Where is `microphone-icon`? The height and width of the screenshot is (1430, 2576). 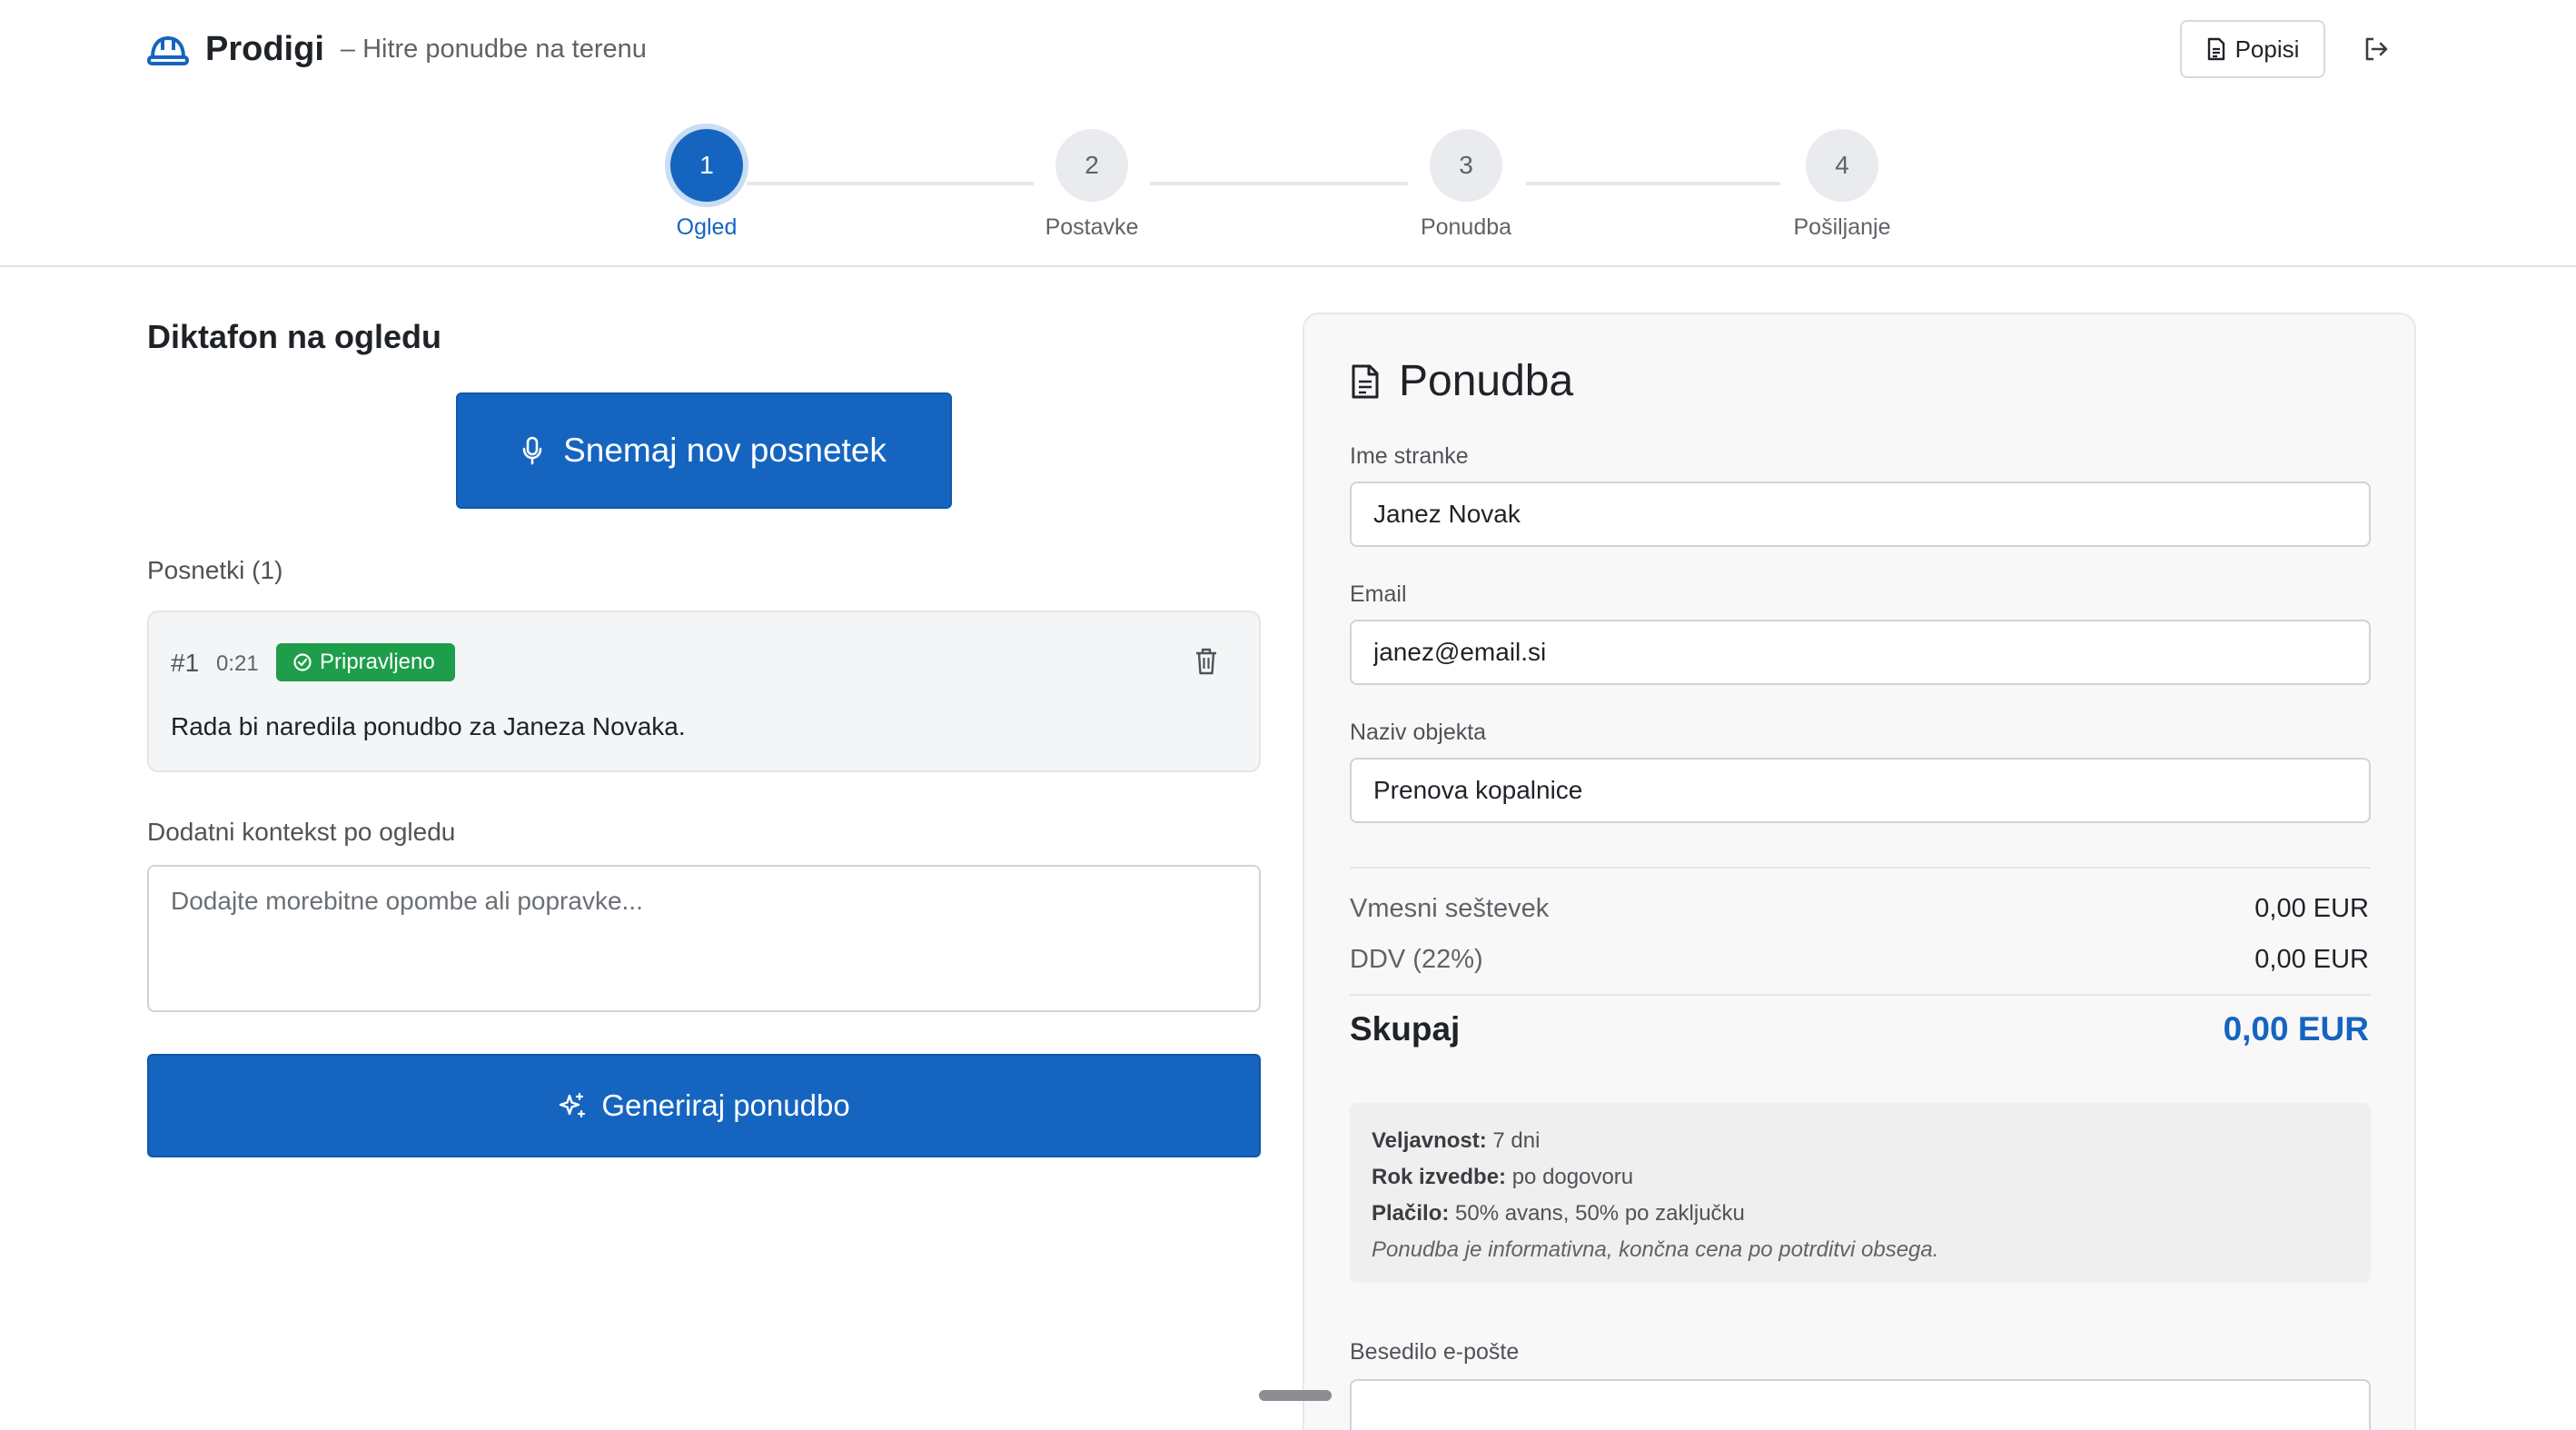 microphone-icon is located at coordinates (532, 450).